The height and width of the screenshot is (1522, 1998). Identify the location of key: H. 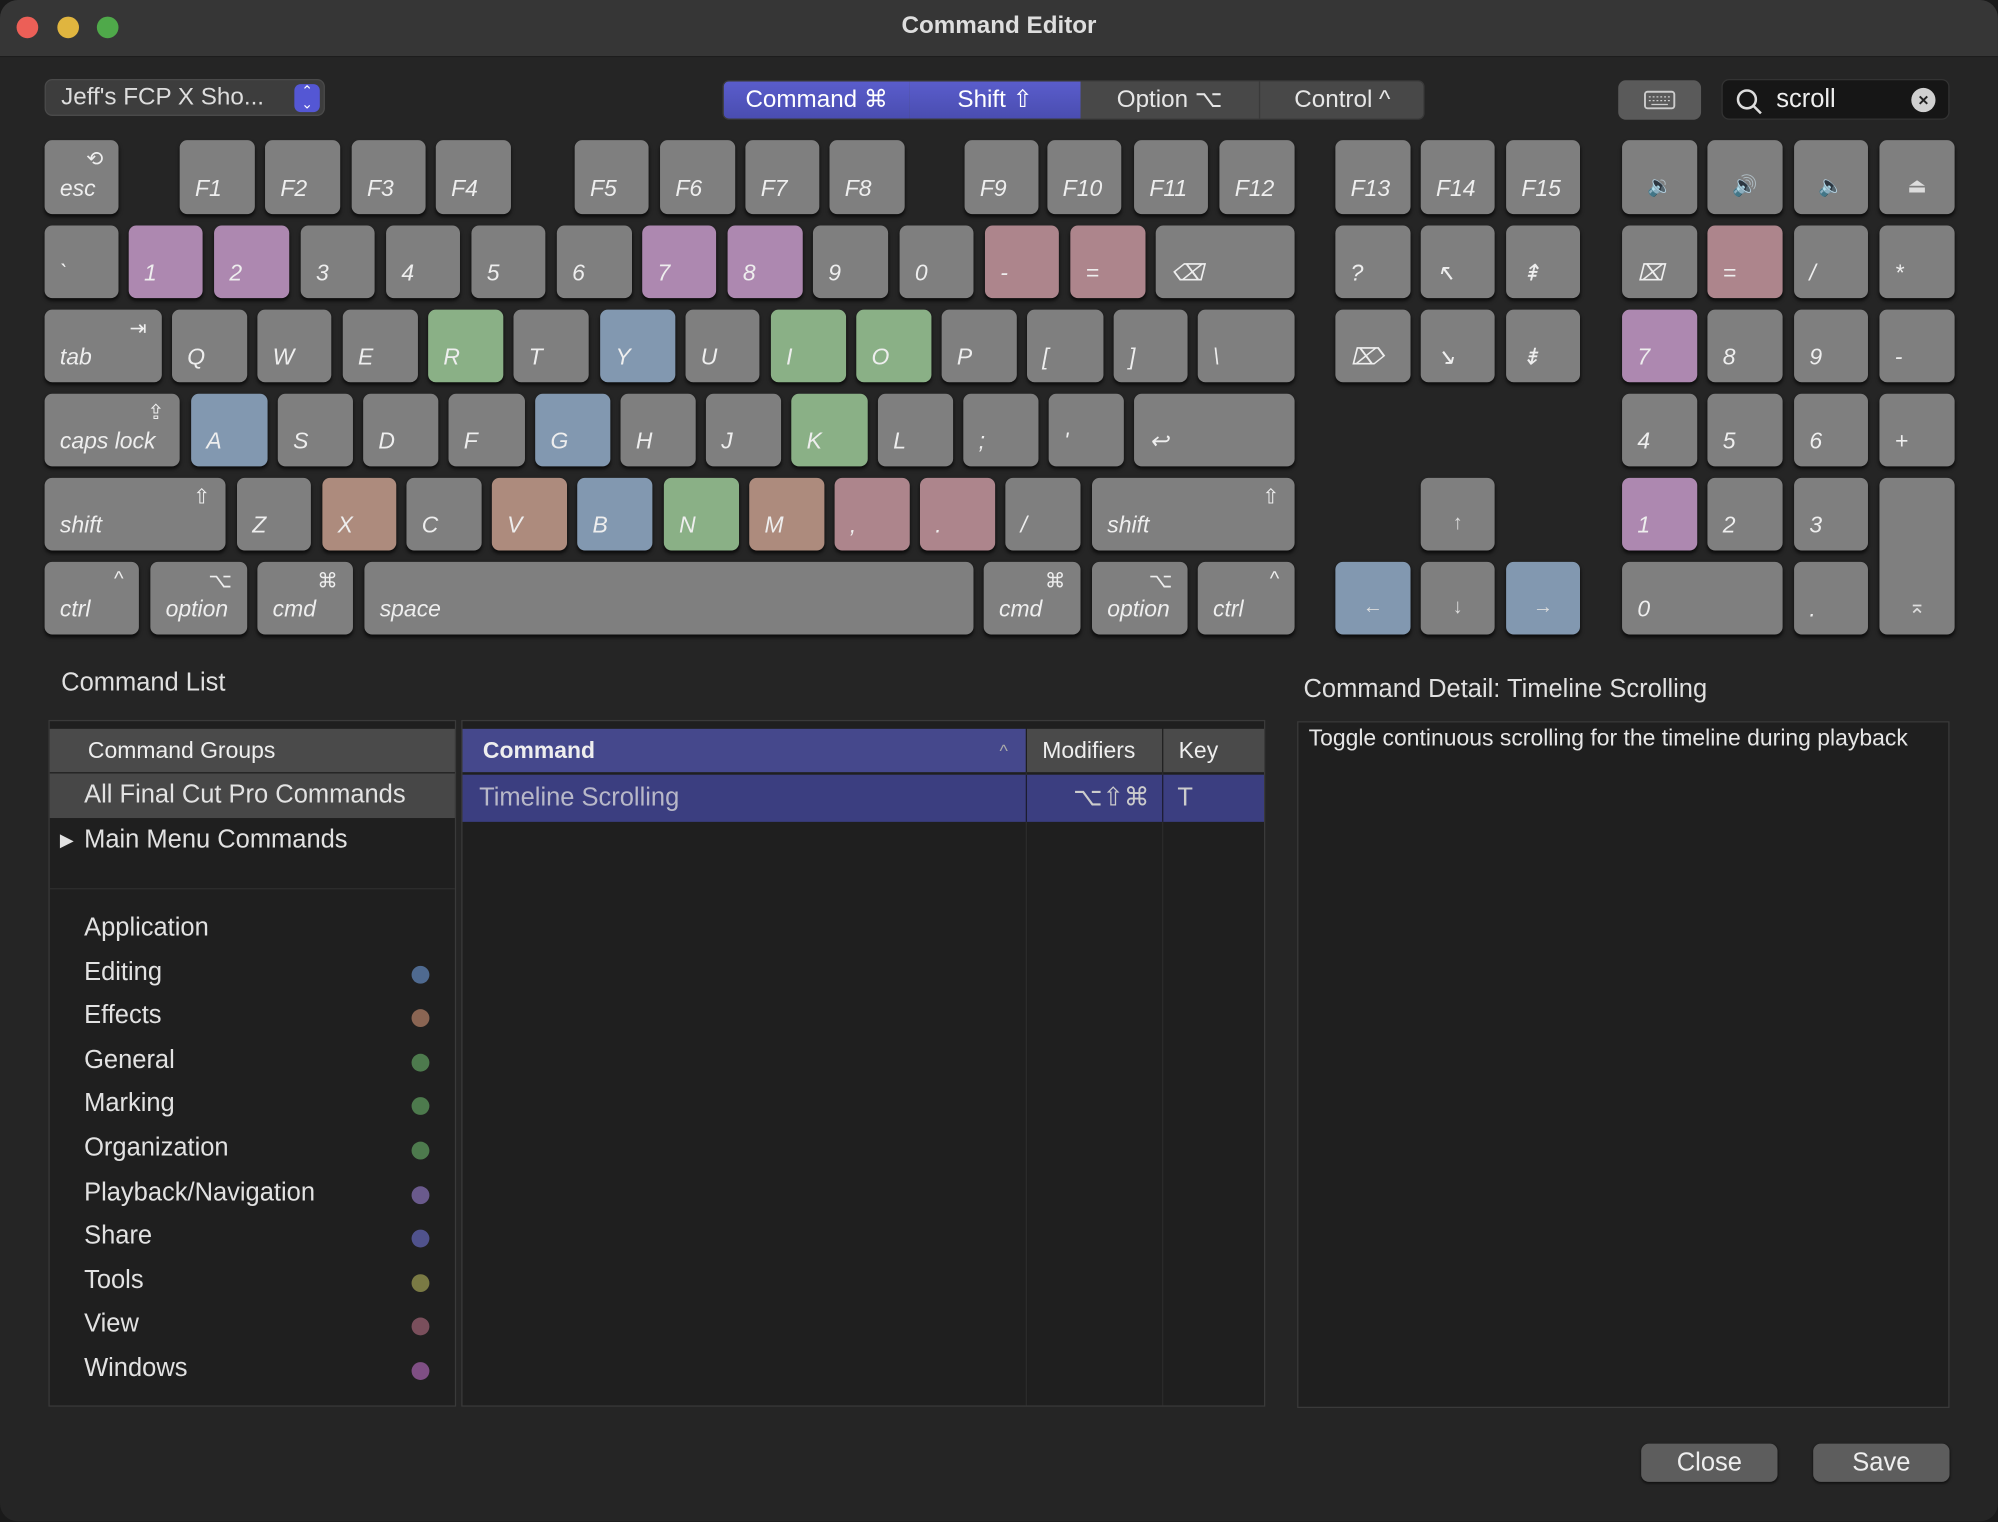
(658, 430).